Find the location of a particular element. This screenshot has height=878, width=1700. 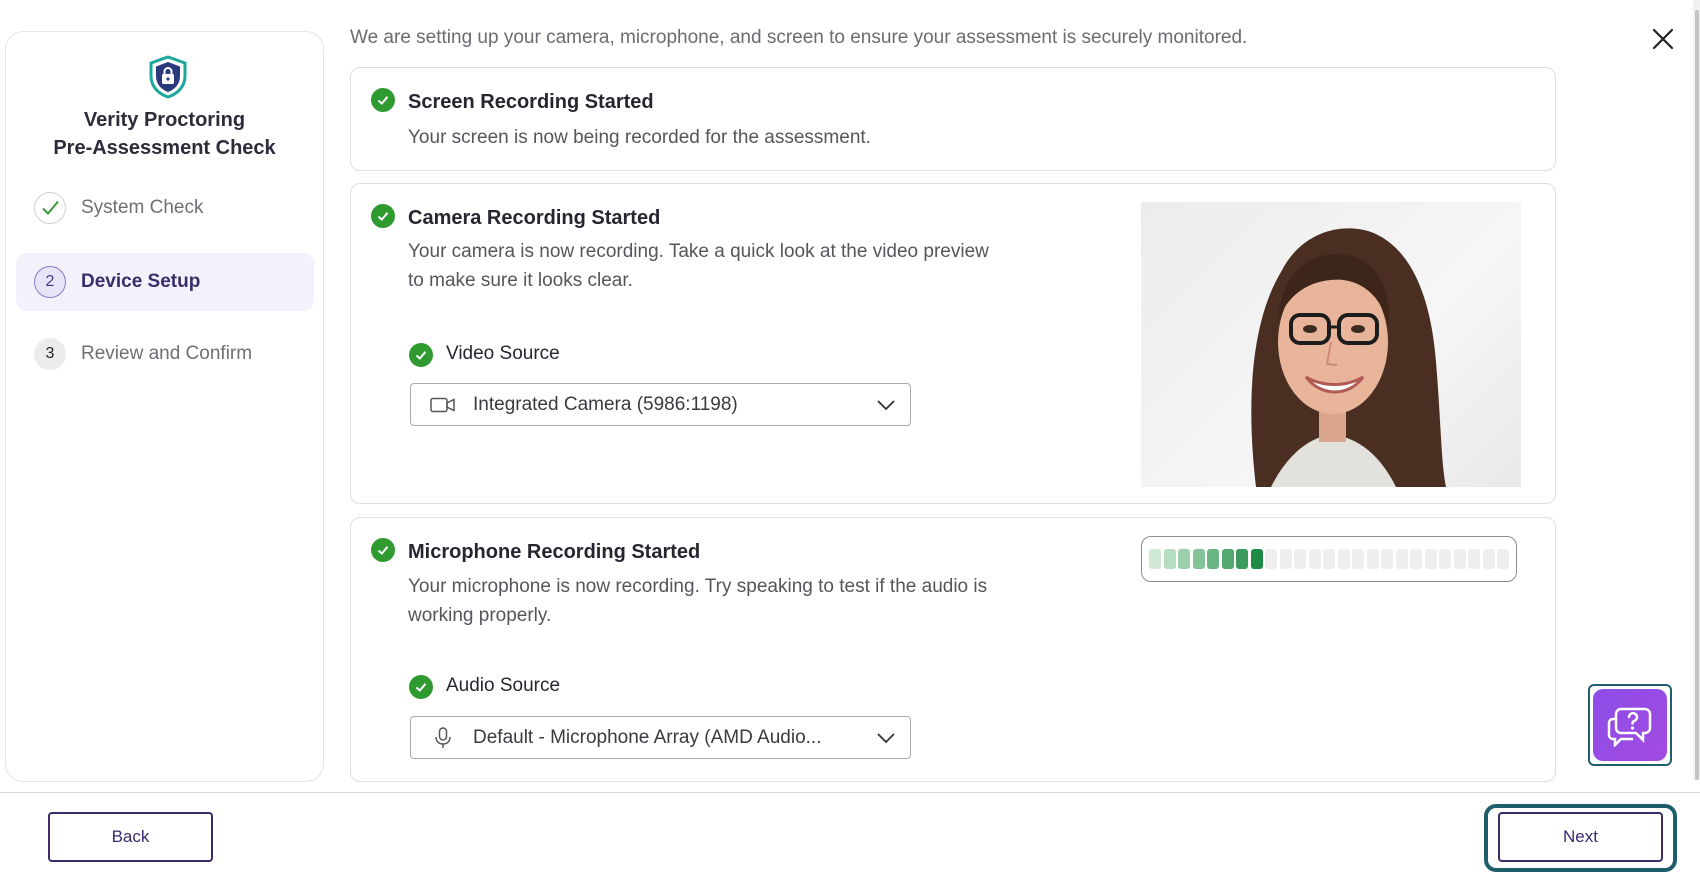

step-number: 2 is located at coordinates (50, 282).